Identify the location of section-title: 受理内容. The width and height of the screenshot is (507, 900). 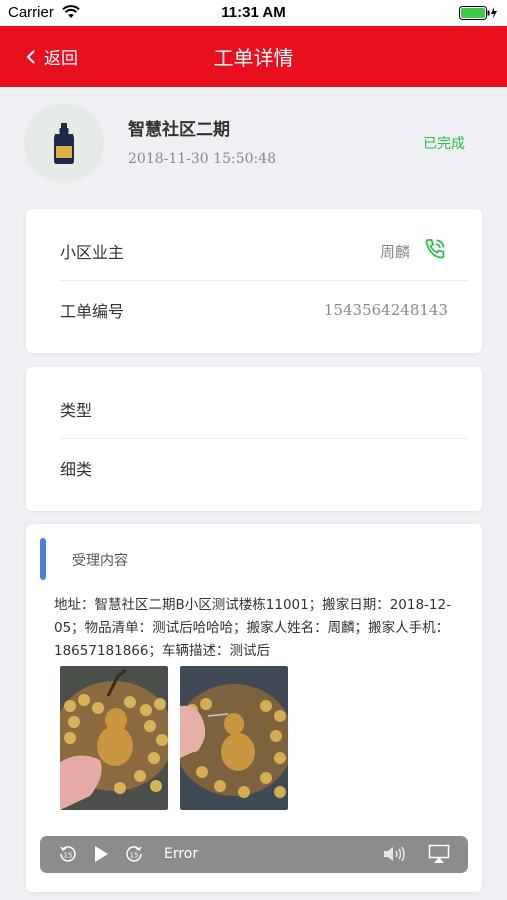
(100, 561).